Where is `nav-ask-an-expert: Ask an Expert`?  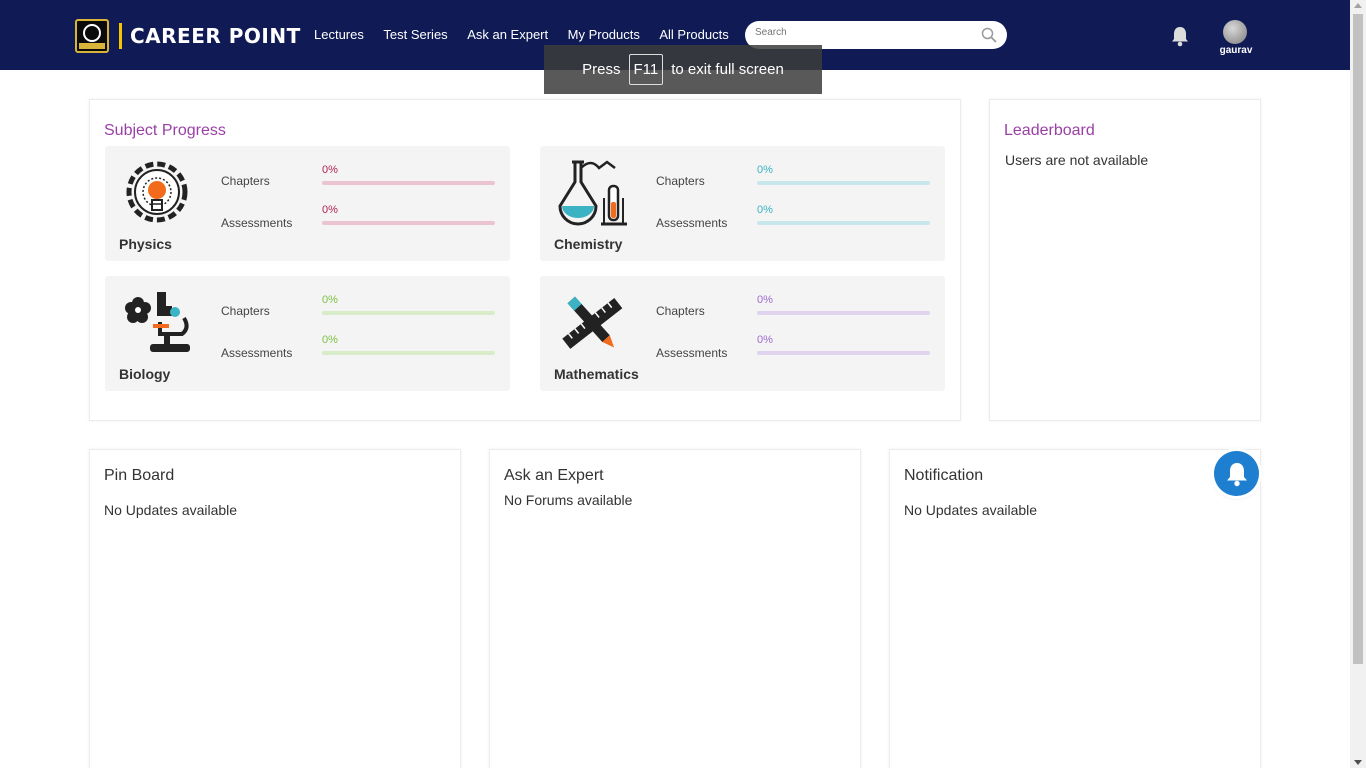
nav-ask-an-expert: Ask an Expert is located at coordinates (507, 34).